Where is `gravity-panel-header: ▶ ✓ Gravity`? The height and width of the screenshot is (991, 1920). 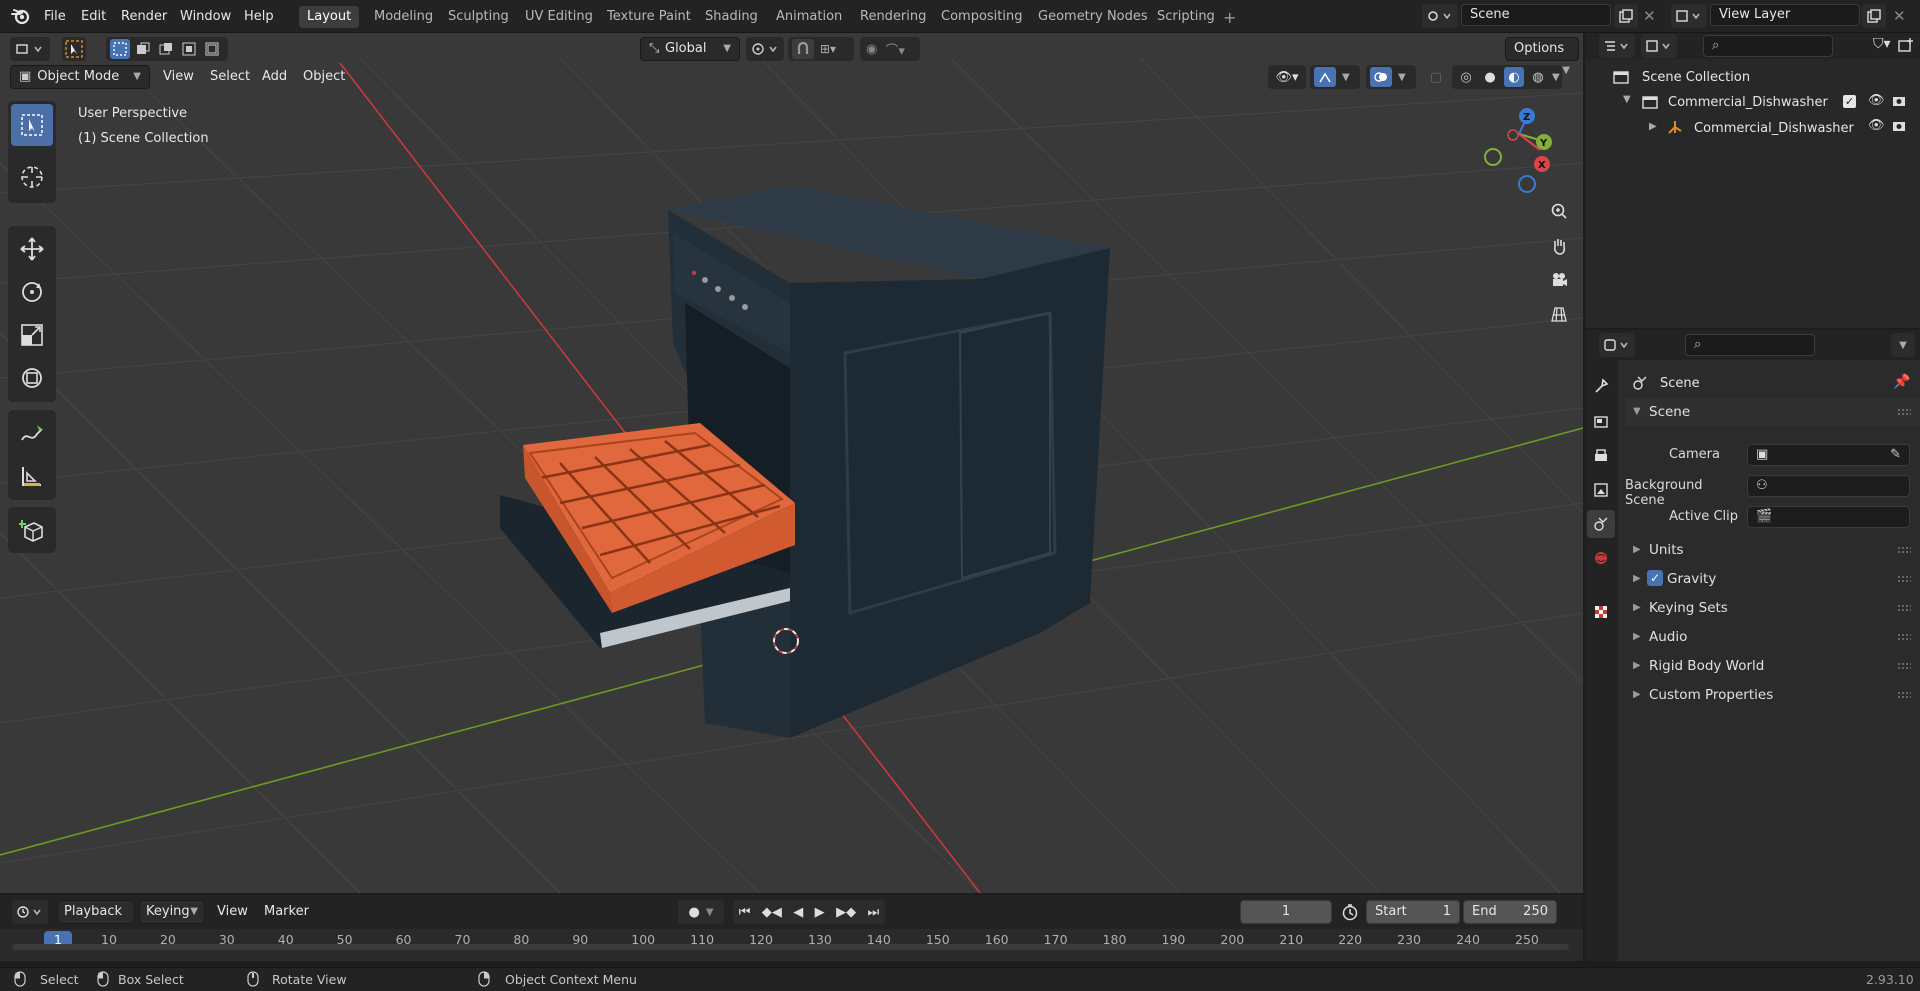
gravity-panel-header: ▶ ✓ Gravity is located at coordinates (1772, 579).